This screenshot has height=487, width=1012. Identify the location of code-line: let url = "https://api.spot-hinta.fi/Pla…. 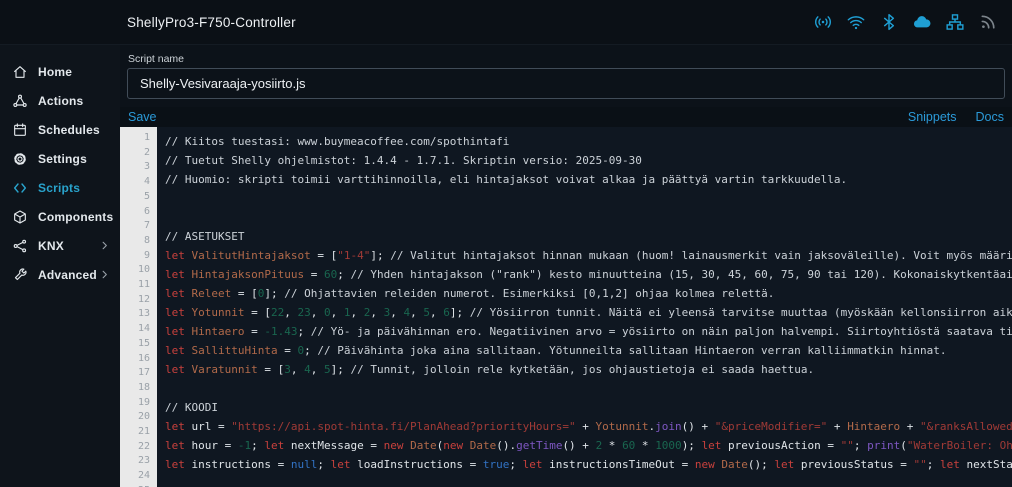
(588, 426).